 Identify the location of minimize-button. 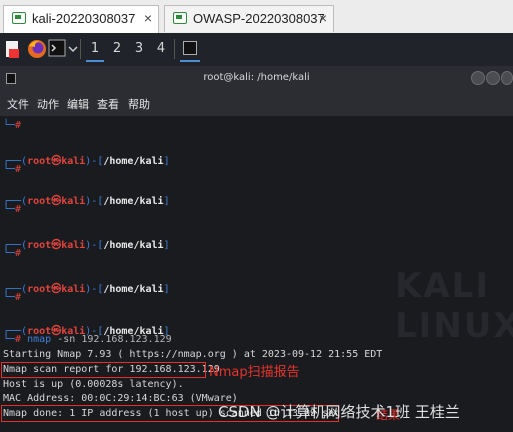
(478, 78).